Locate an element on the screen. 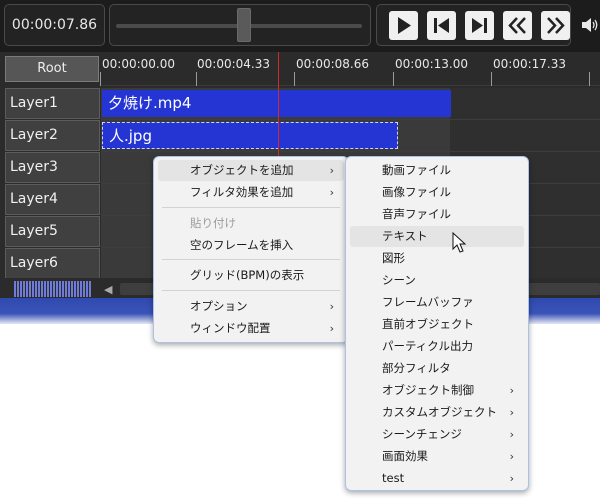 This screenshot has width=600, height=504. submenu-item-scene: シーン is located at coordinates (437, 280).